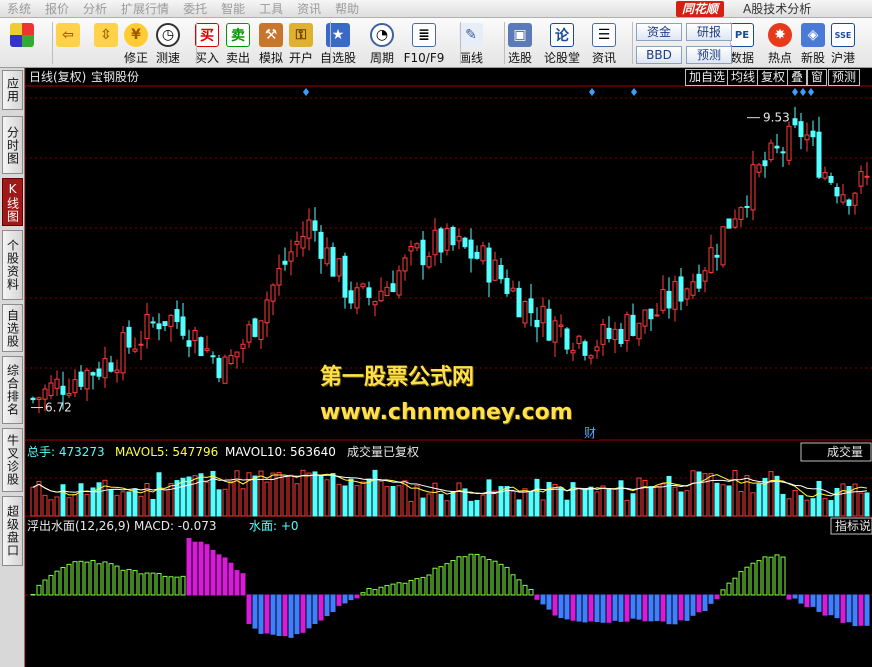 The image size is (872, 667). What do you see at coordinates (709, 55) in the screenshot?
I see `box-button: 预测` at bounding box center [709, 55].